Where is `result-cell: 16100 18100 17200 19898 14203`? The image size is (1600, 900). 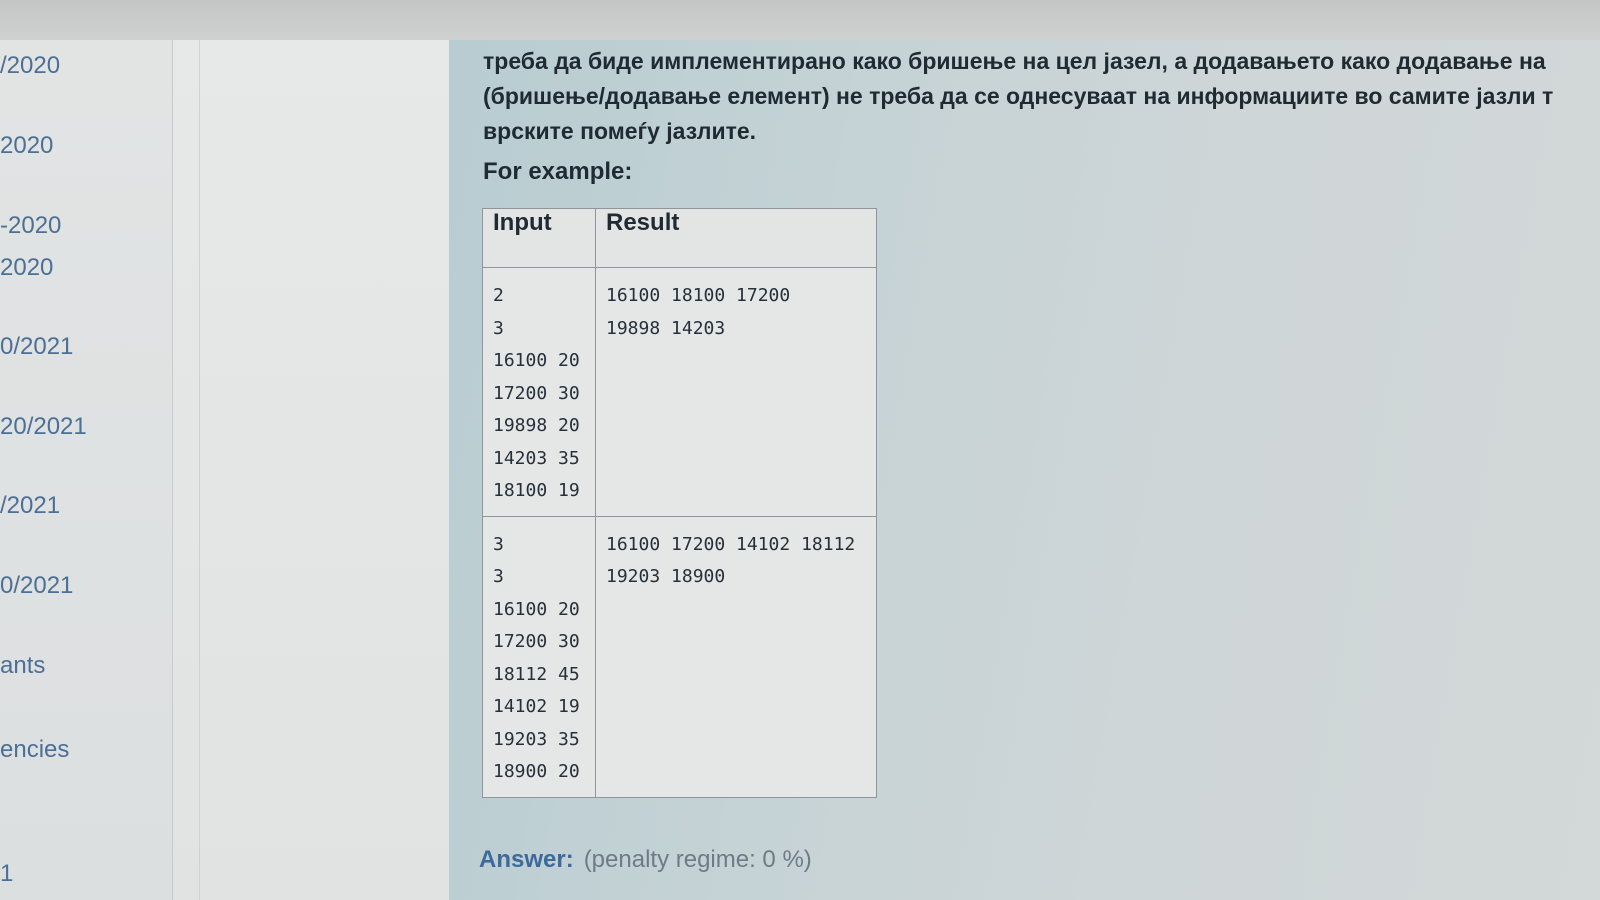 result-cell: 16100 18100 17200 19898 14203 is located at coordinates (736, 392).